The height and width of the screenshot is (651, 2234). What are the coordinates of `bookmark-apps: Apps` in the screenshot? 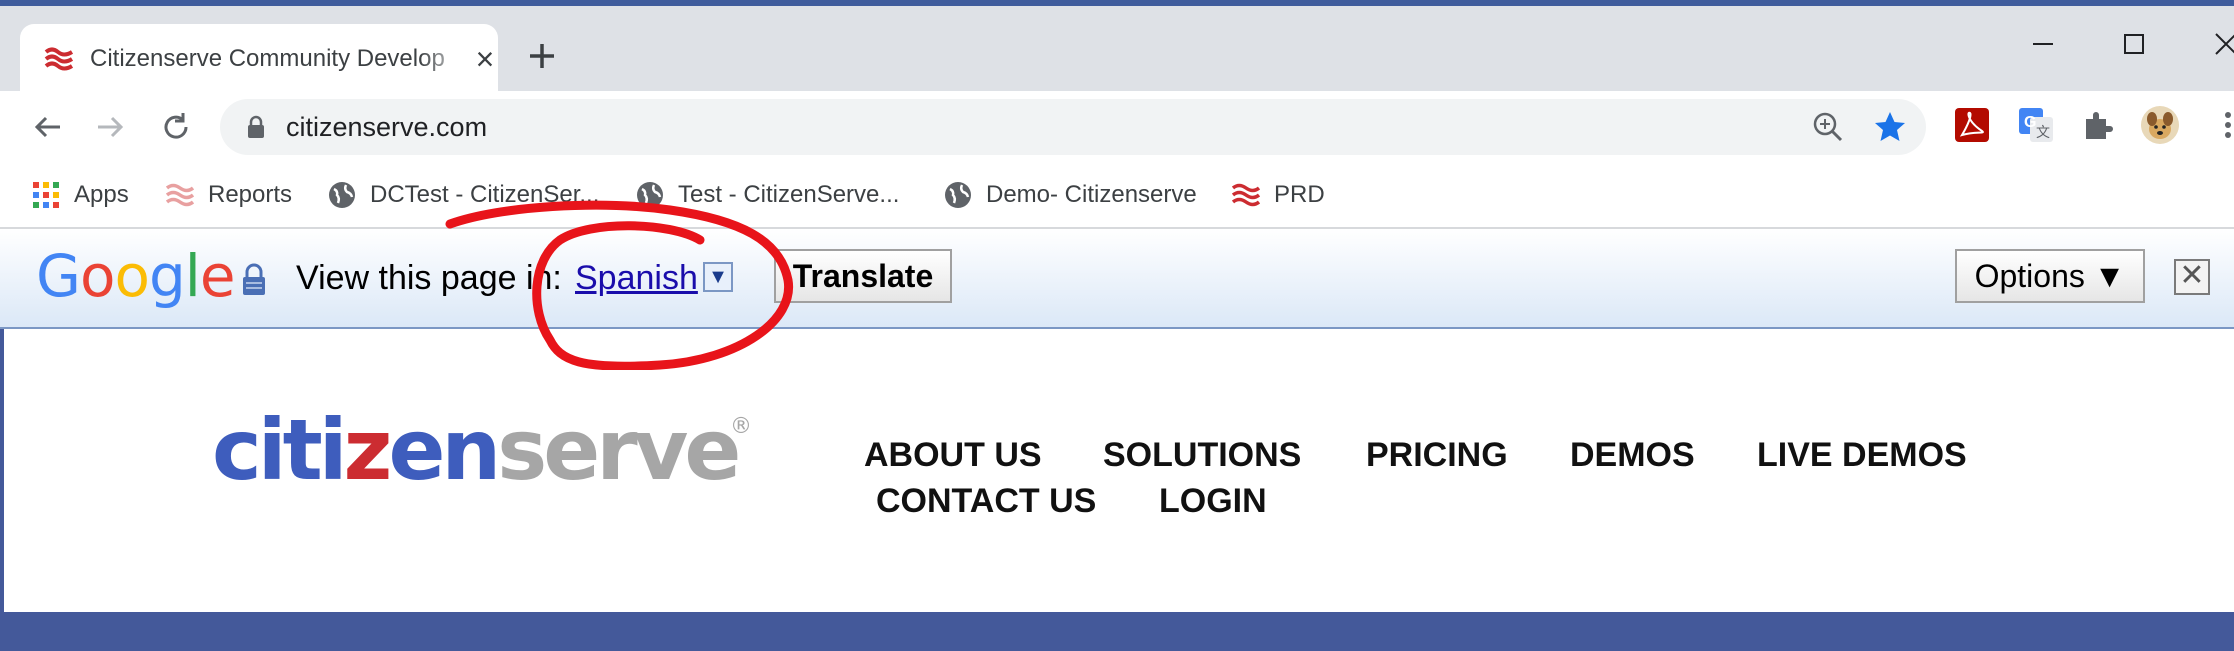 It's located at (80, 195).